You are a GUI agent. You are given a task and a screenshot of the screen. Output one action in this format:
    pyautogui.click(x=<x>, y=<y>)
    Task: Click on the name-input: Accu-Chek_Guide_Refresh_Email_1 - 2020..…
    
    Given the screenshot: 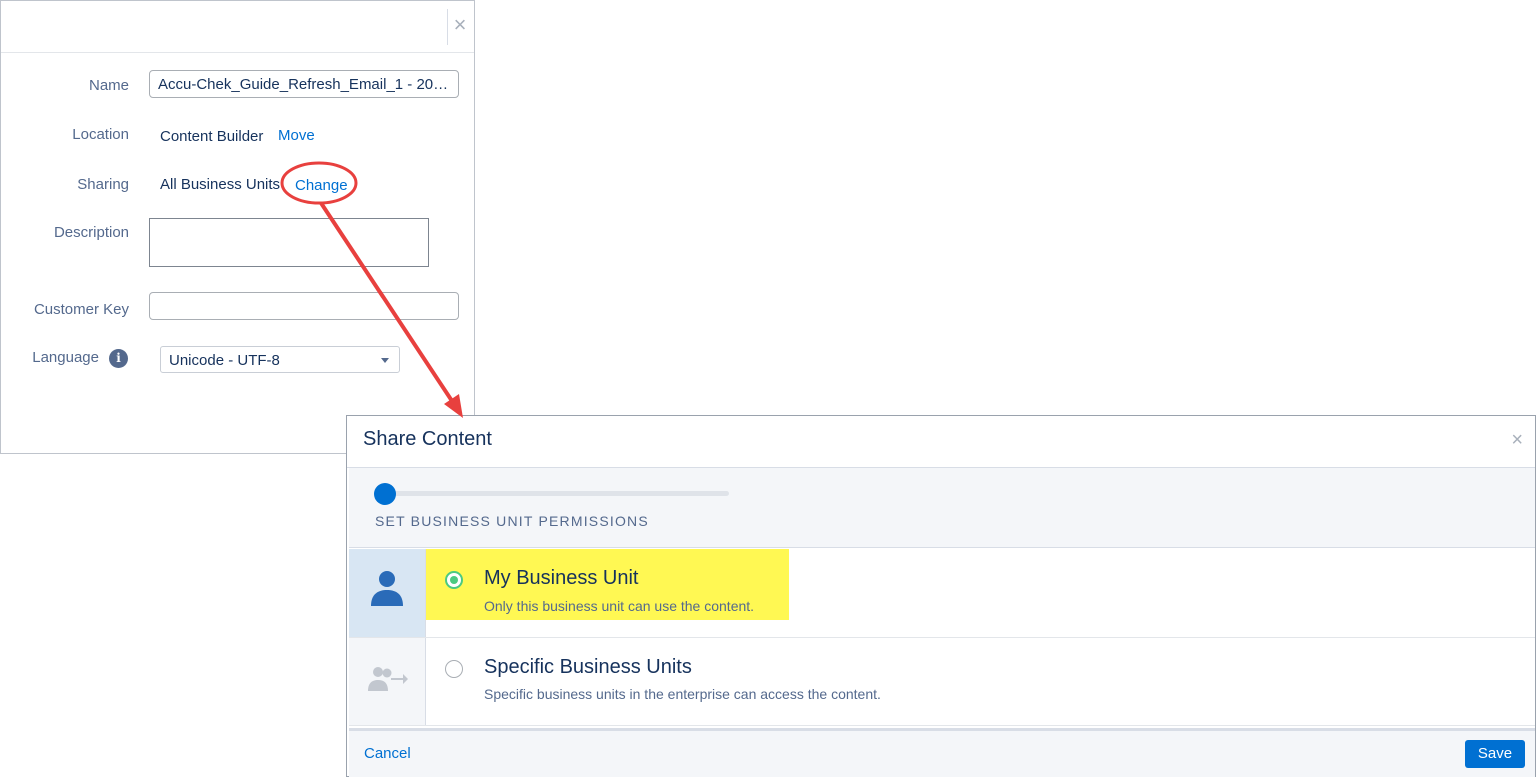 What is the action you would take?
    pyautogui.click(x=304, y=84)
    